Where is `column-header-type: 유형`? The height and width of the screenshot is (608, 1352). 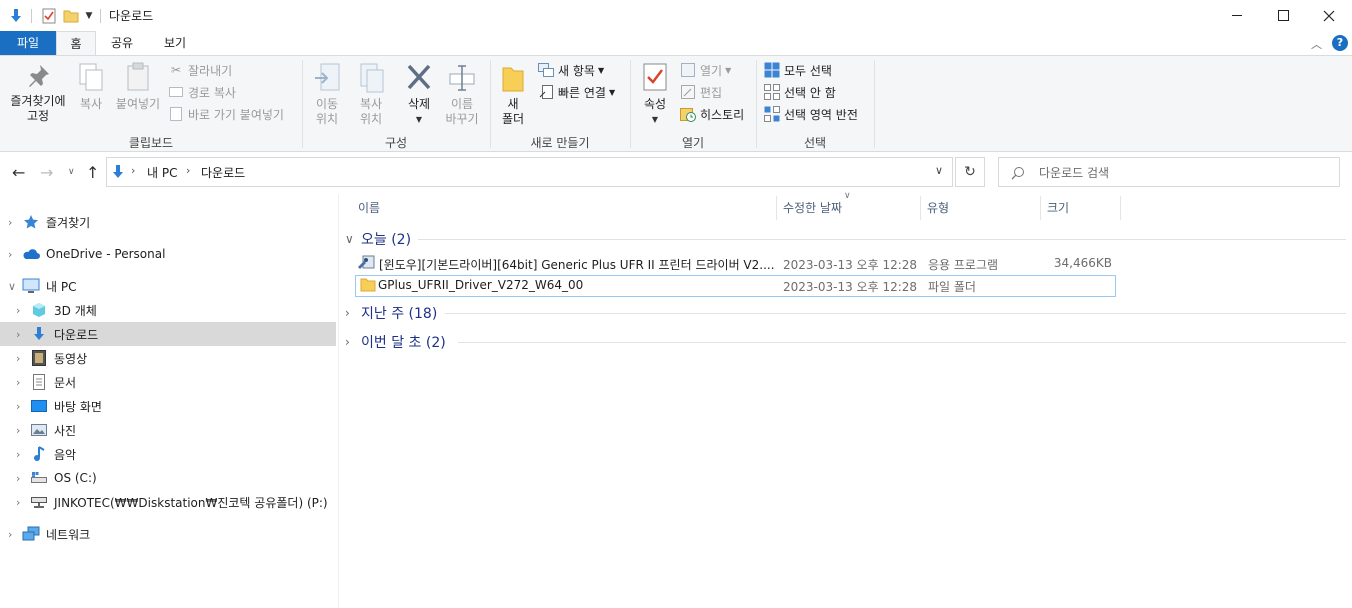
column-header-type: 유형 is located at coordinates (938, 208).